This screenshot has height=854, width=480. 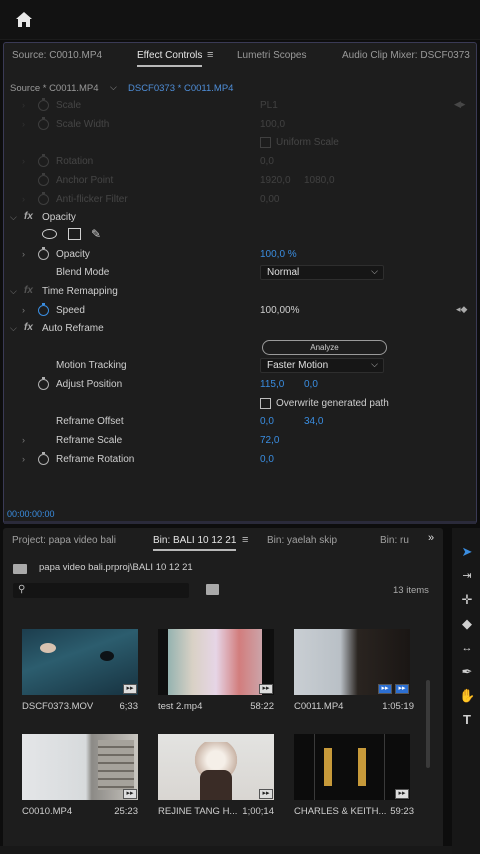 I want to click on slip-tool-icon: ↔, so click(x=467, y=648).